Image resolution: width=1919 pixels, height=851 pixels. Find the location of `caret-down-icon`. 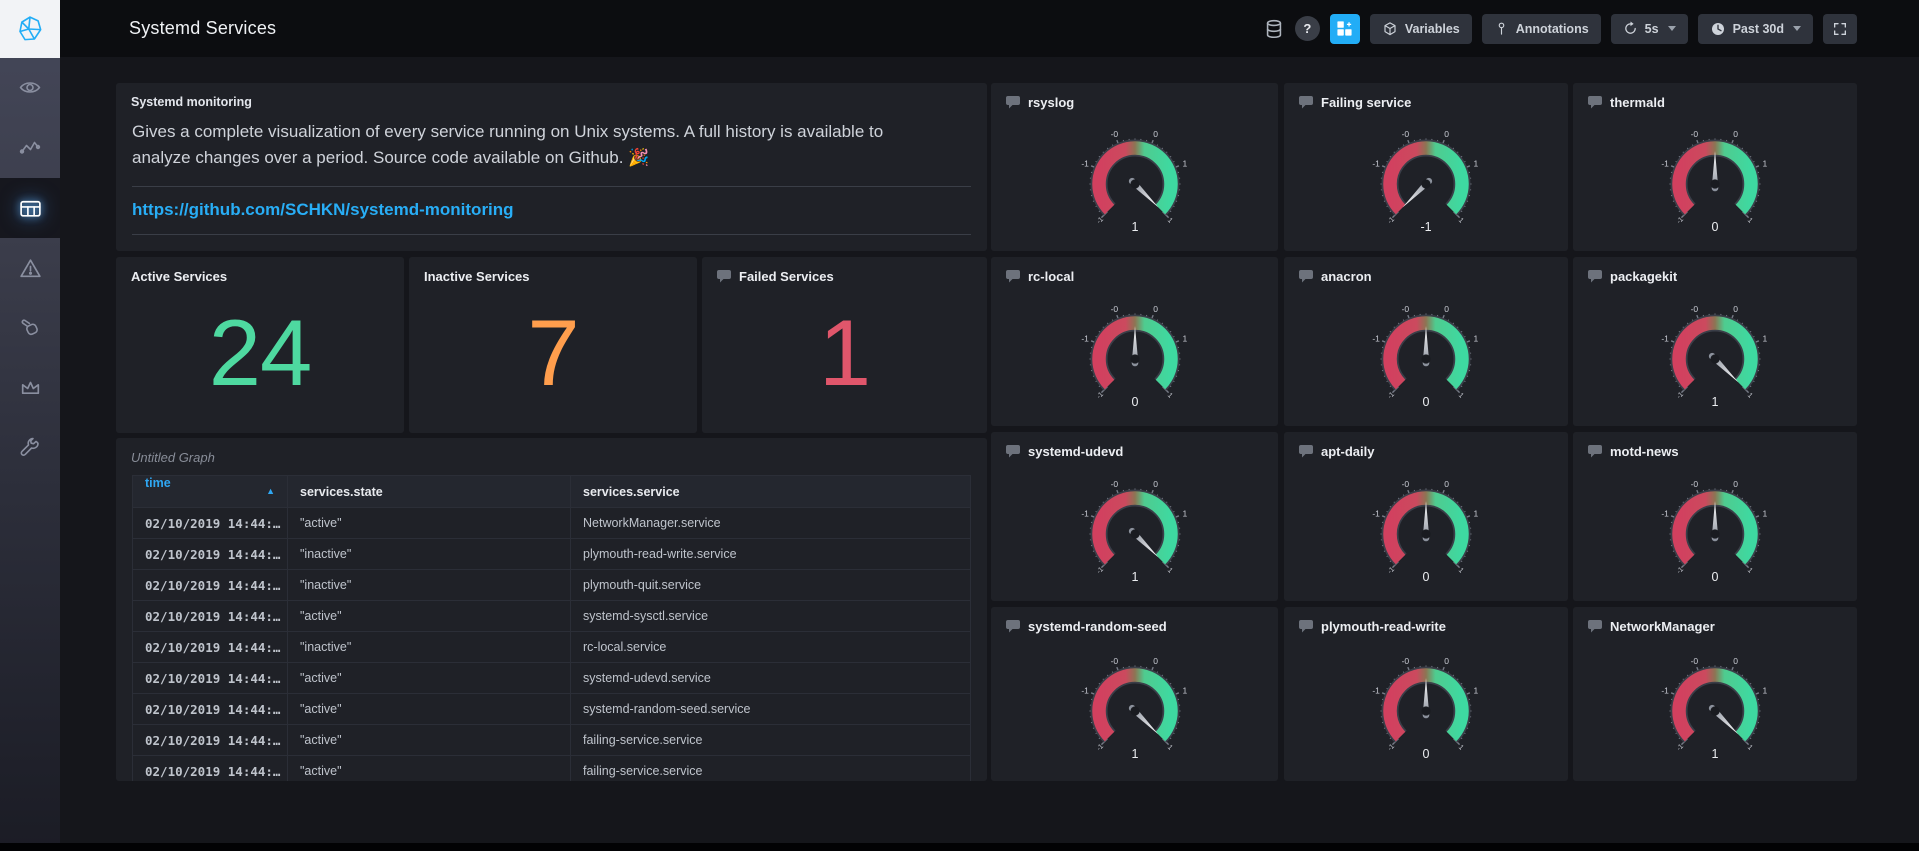

caret-down-icon is located at coordinates (1671, 28).